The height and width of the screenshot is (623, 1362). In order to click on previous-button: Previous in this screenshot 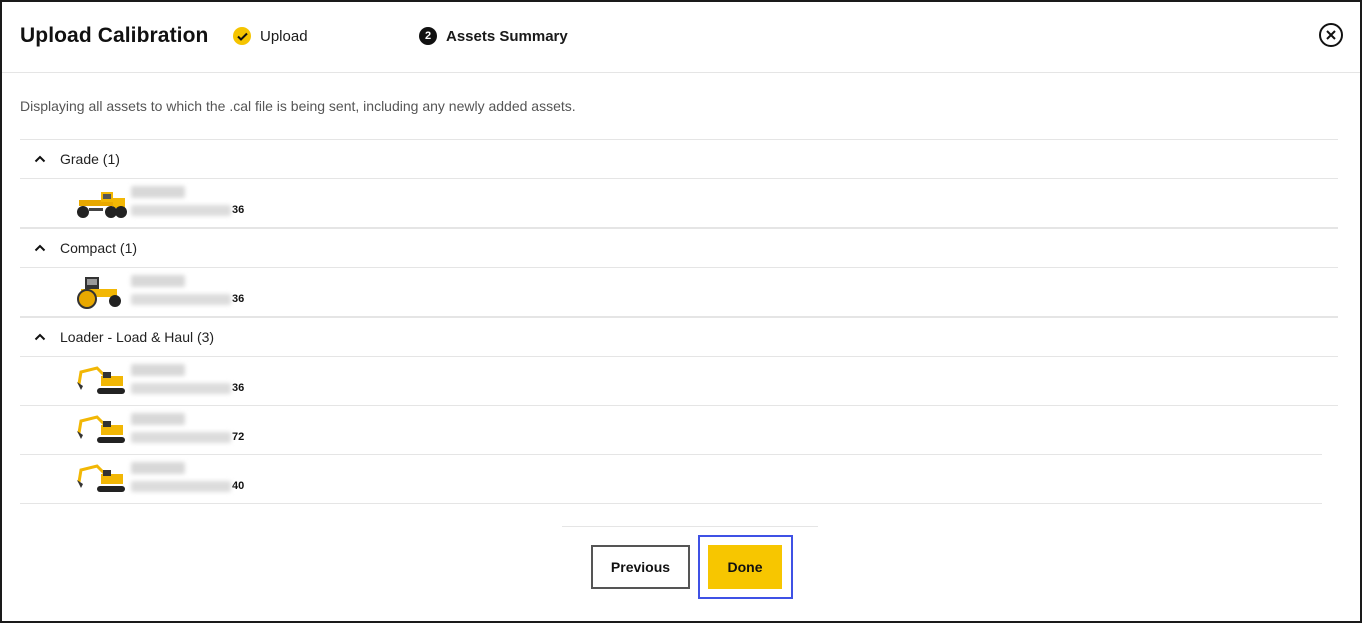, I will do `click(640, 567)`.